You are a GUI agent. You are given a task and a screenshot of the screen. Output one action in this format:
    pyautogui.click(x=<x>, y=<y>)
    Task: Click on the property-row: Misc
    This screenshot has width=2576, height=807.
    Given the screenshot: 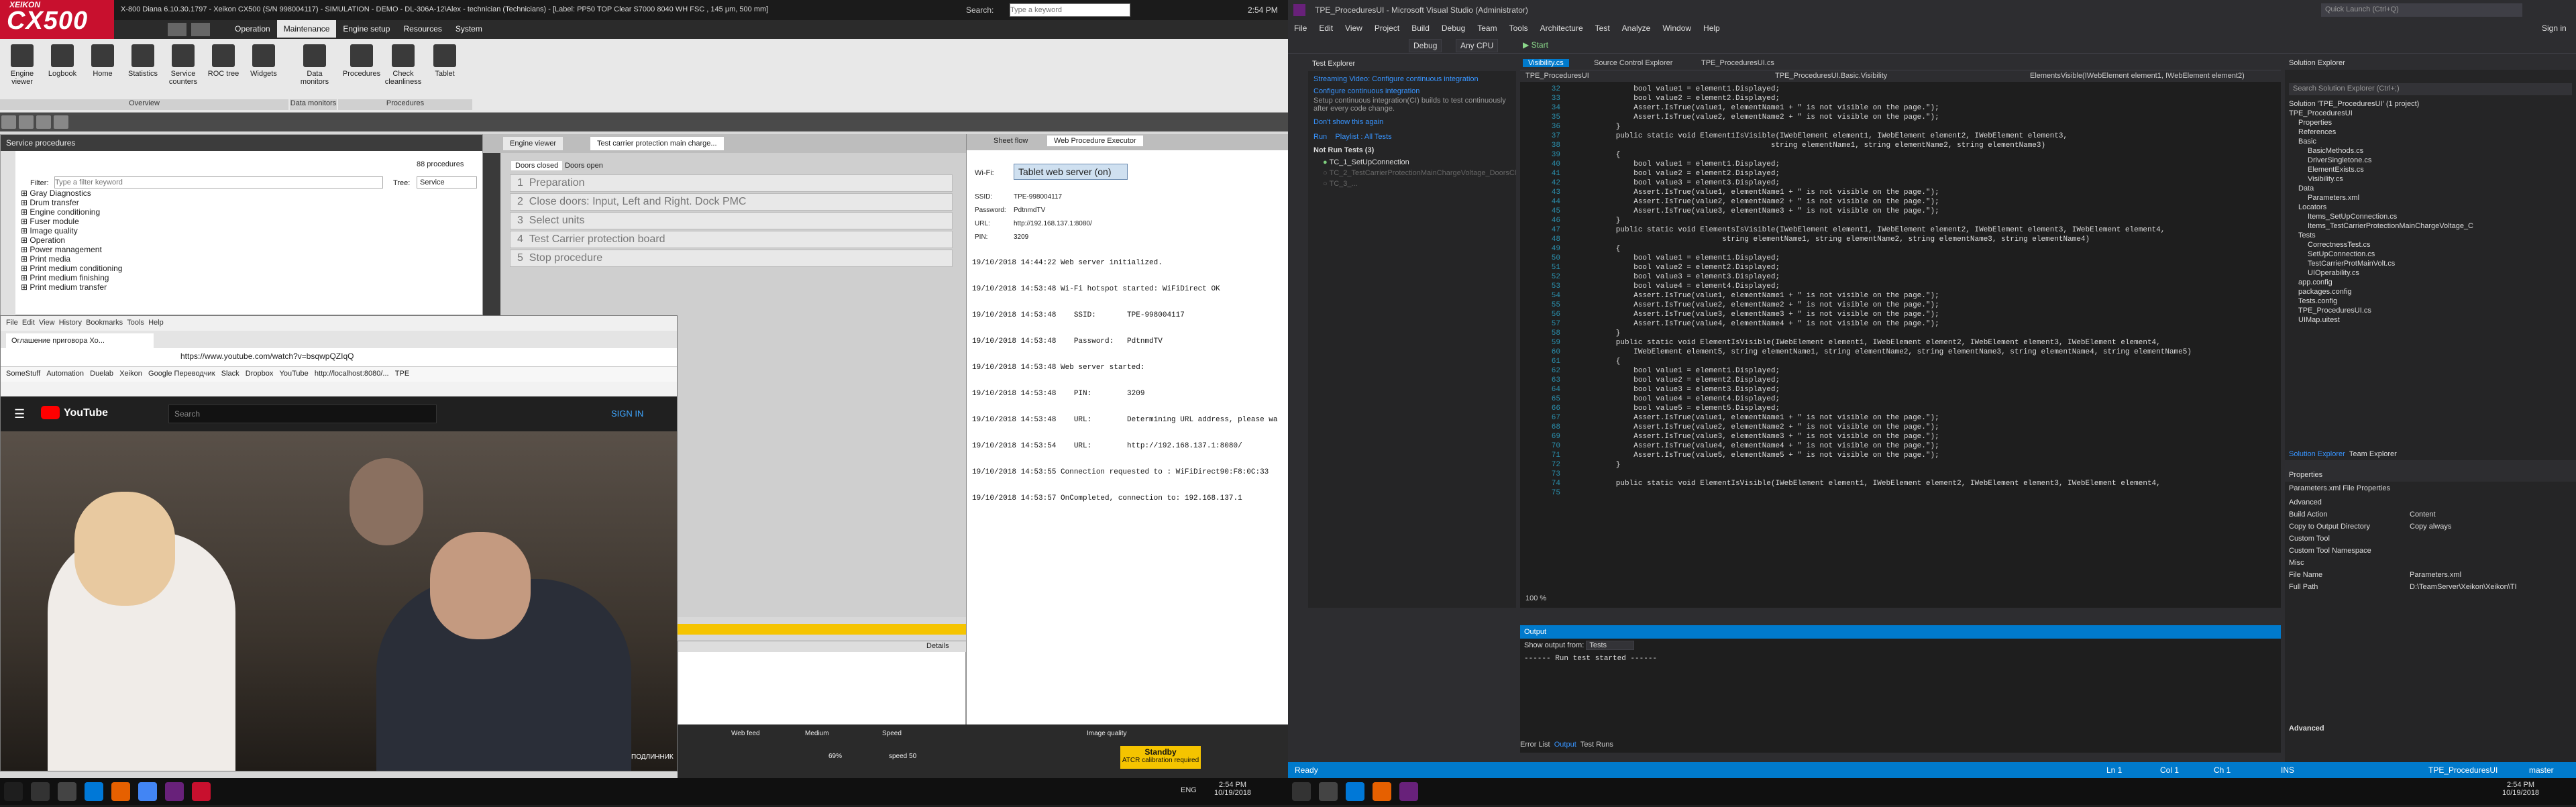 What is the action you would take?
    pyautogui.click(x=2430, y=563)
    